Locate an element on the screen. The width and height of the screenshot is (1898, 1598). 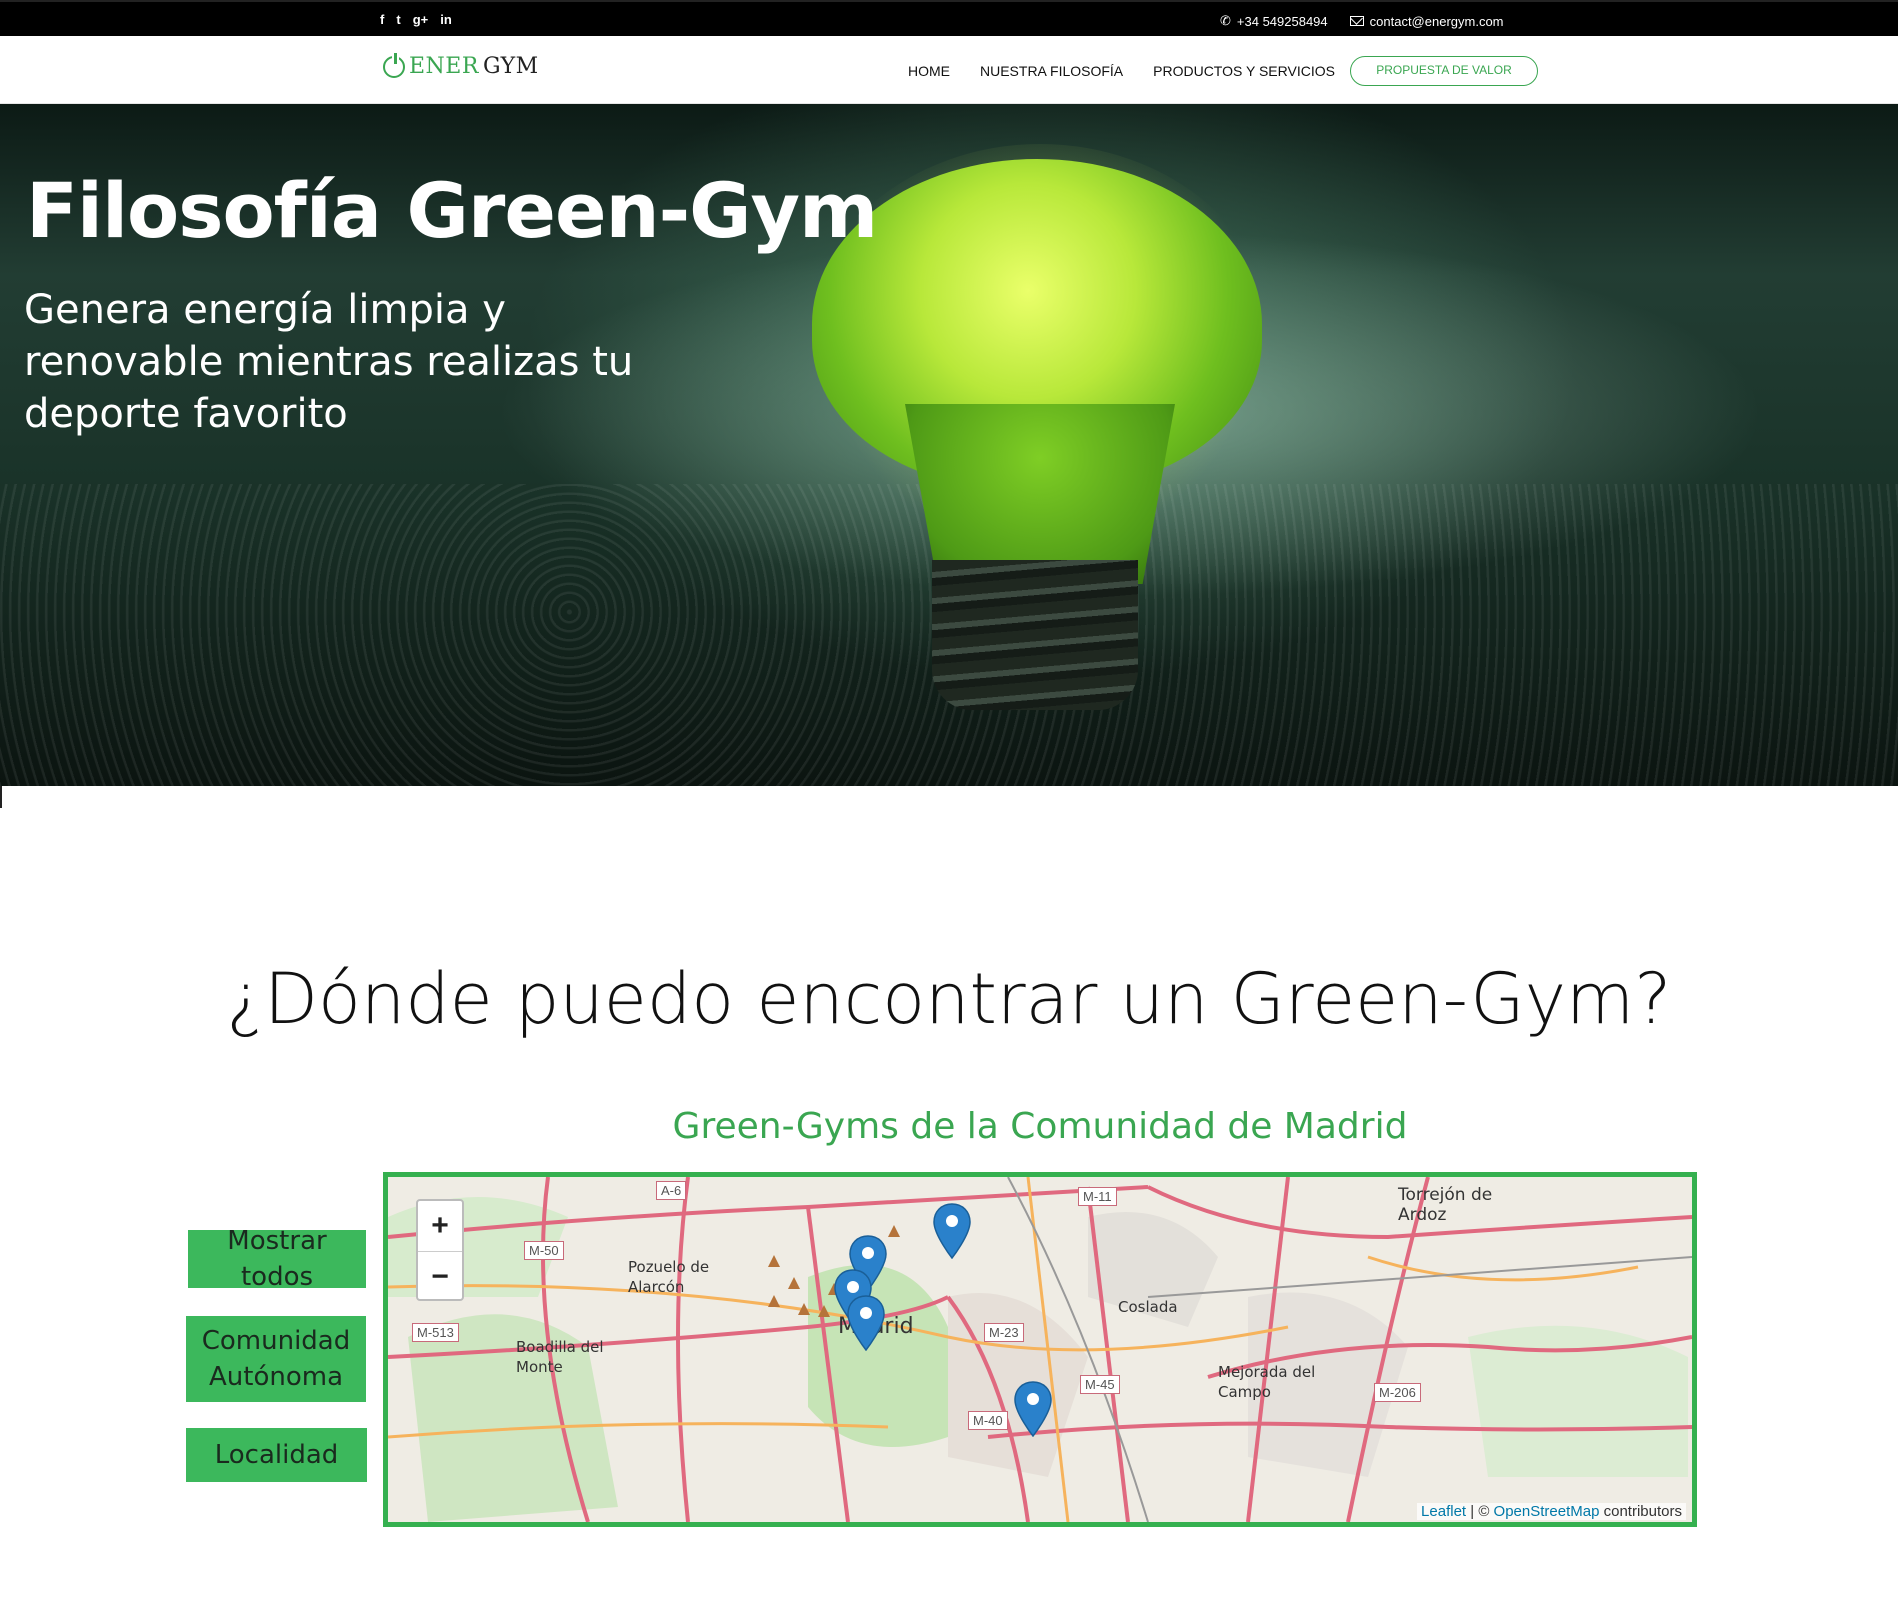
road-m23: M-23 is located at coordinates (1004, 1332).